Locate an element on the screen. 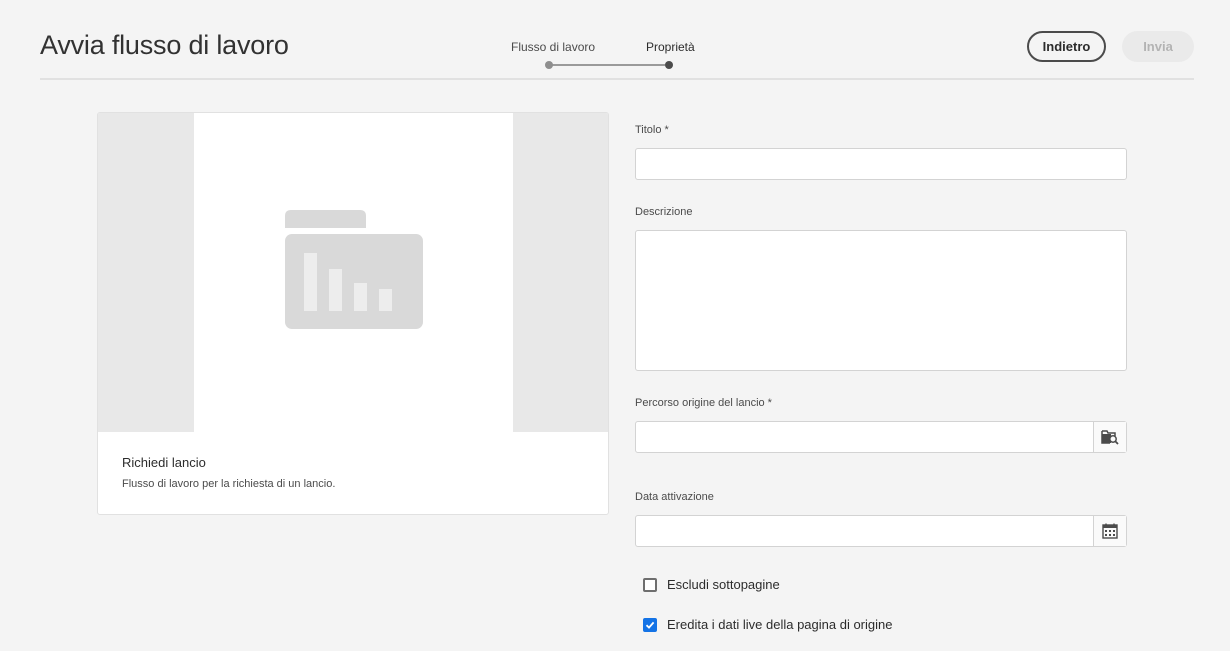  submit-button: Invia is located at coordinates (1158, 46).